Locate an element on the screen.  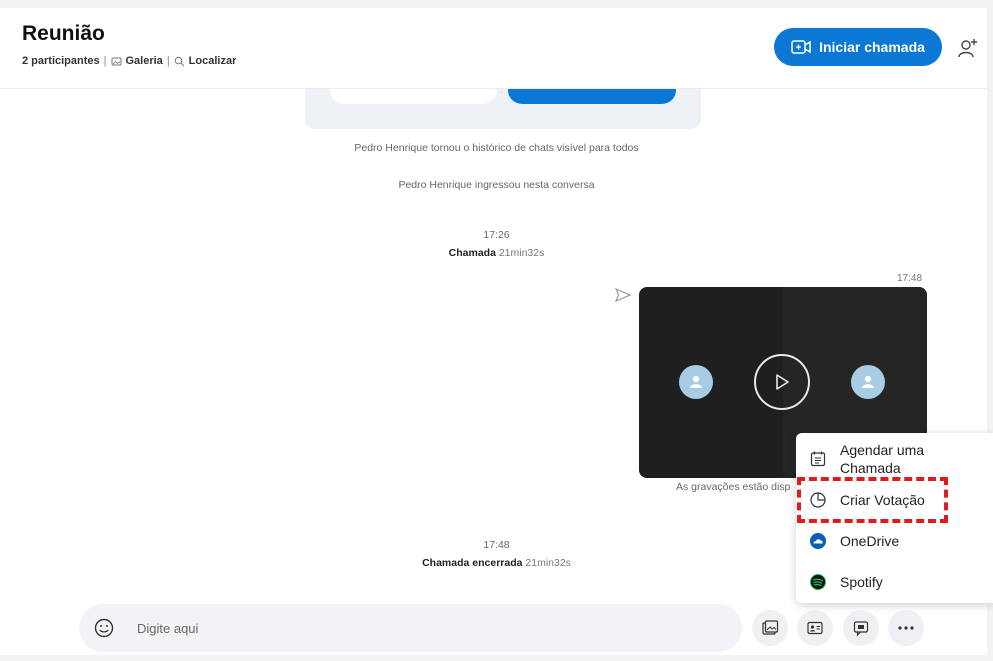
menu-item-spotify: Spotify is located at coordinates (894, 582).